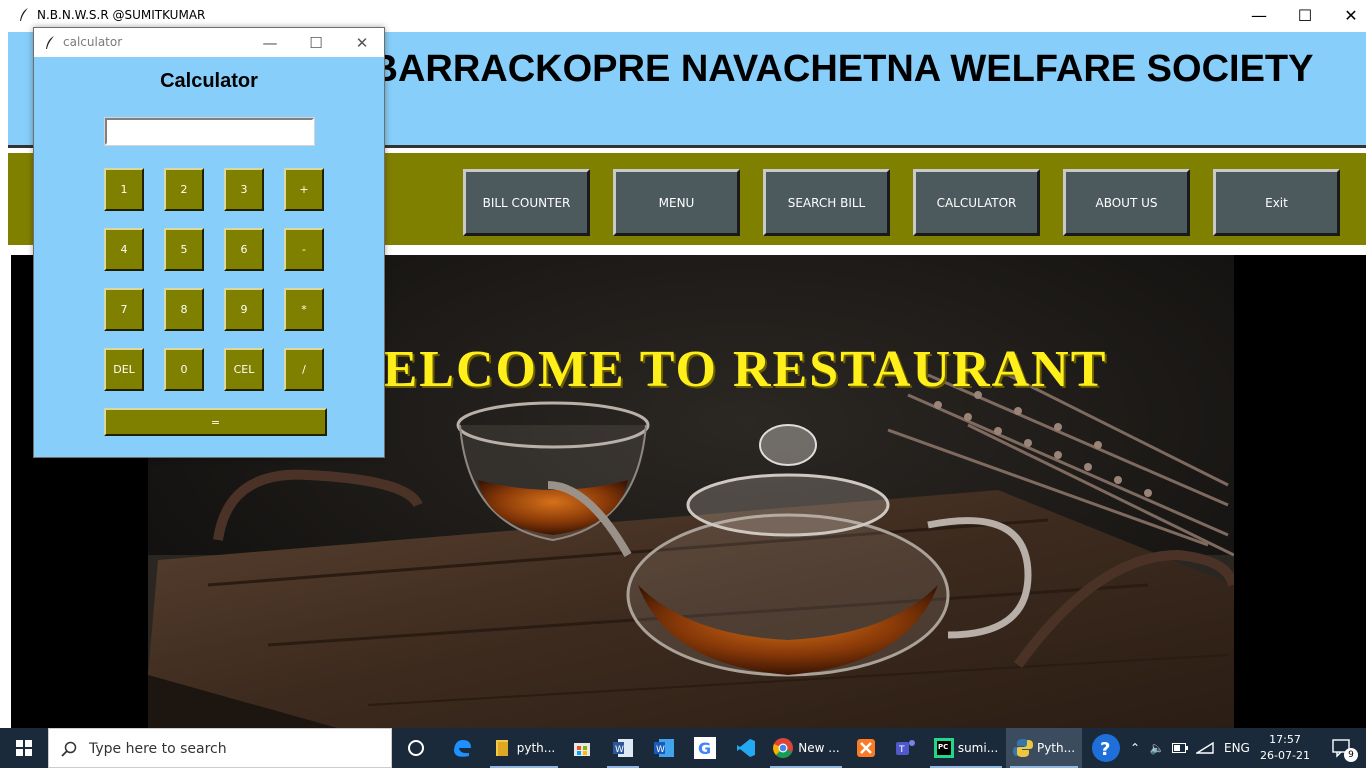 The width and height of the screenshot is (1366, 768). Describe the element at coordinates (1189, 748) in the screenshot. I see `system-tray: ⌃ 🔈 ENG` at that location.